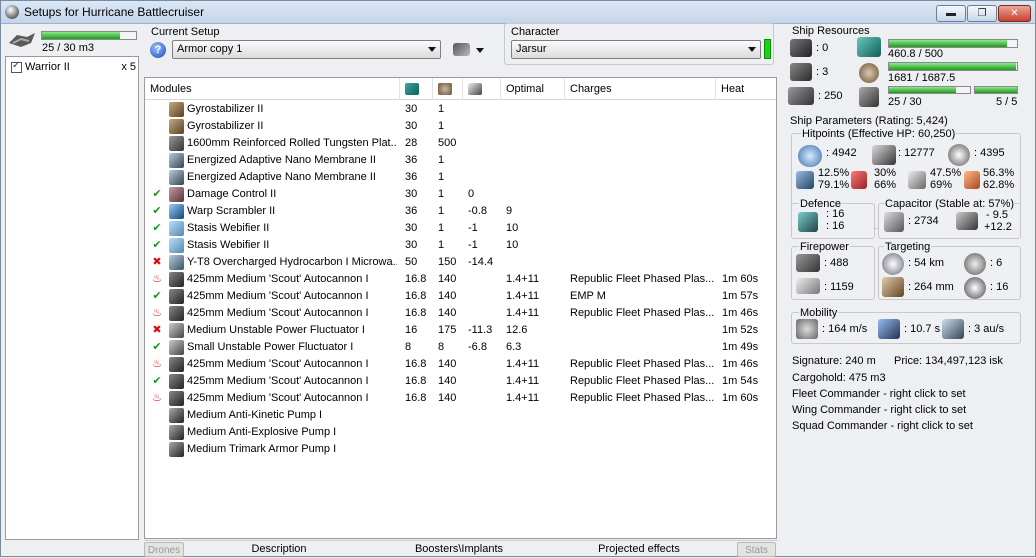 The width and height of the screenshot is (1036, 558). What do you see at coordinates (306, 49) in the screenshot?
I see `setup-select: Armor copy 1` at bounding box center [306, 49].